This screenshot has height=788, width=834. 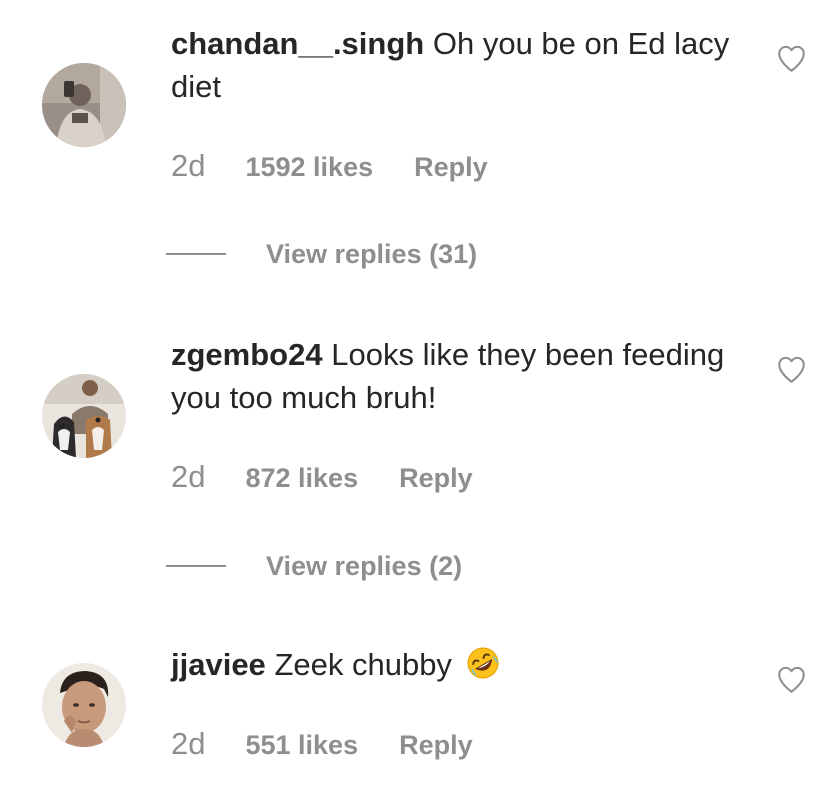 I want to click on view-replies-label: View replies (31), so click(x=372, y=253).